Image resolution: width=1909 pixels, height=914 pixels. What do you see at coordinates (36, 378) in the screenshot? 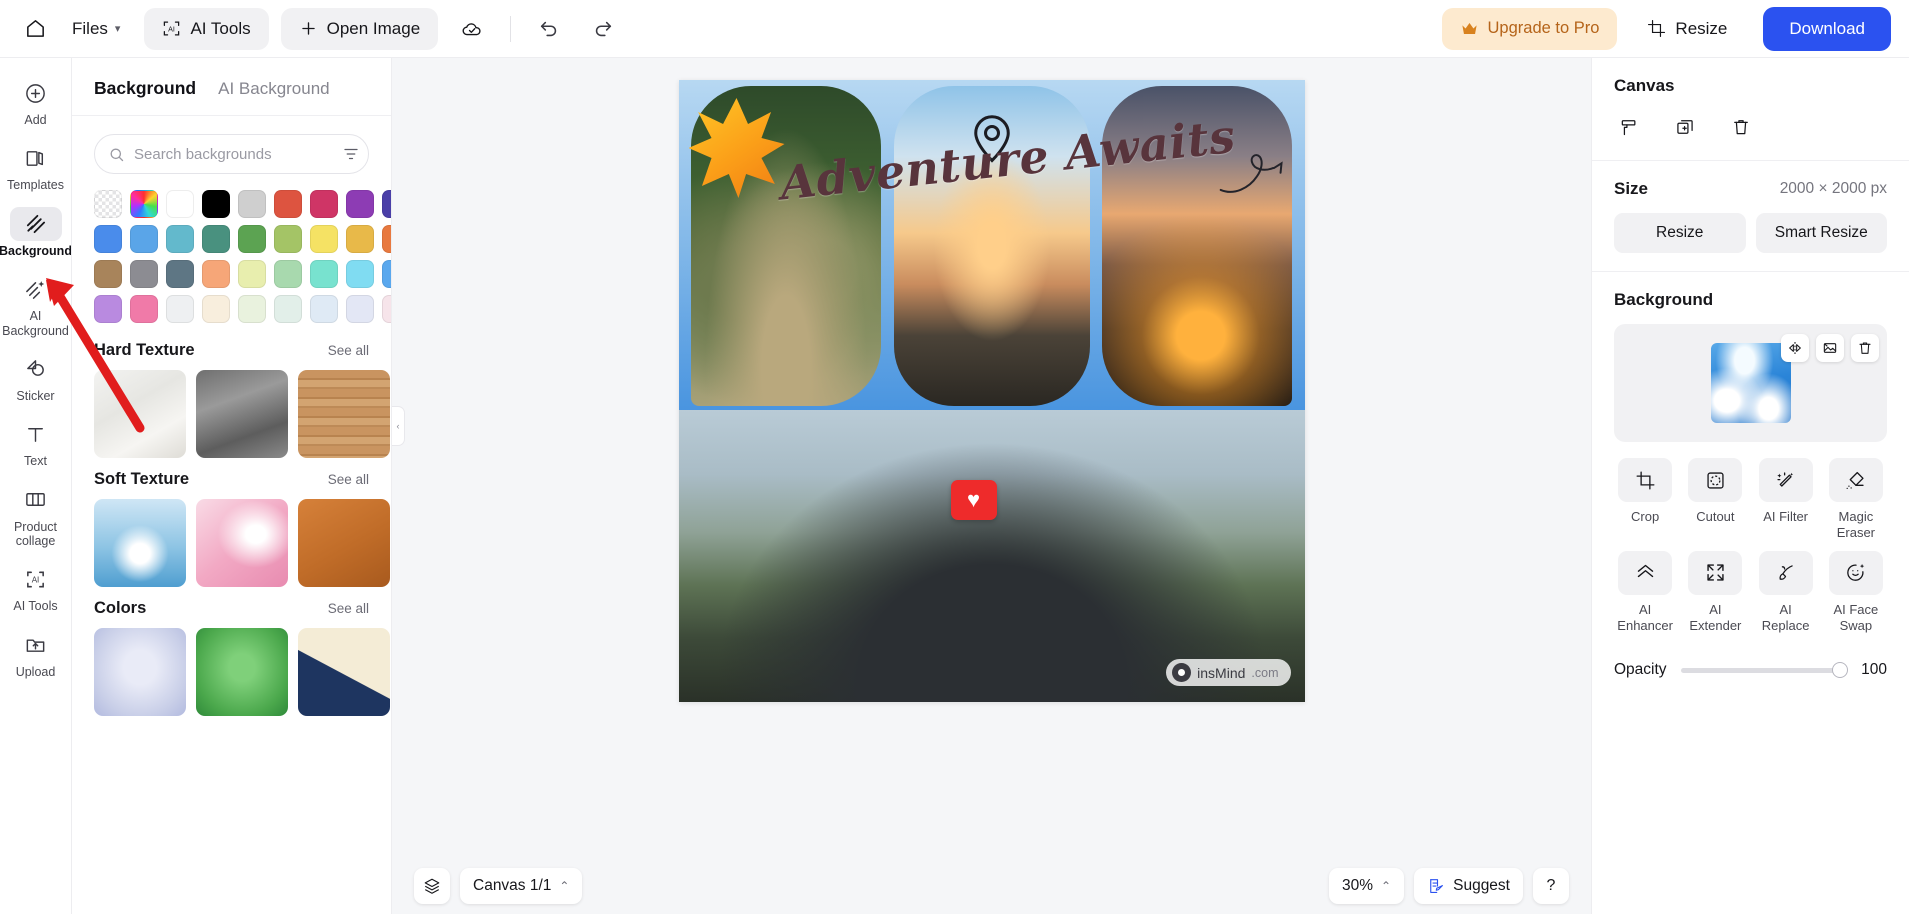
I see `rail-item-sticker: Sticker` at bounding box center [36, 378].